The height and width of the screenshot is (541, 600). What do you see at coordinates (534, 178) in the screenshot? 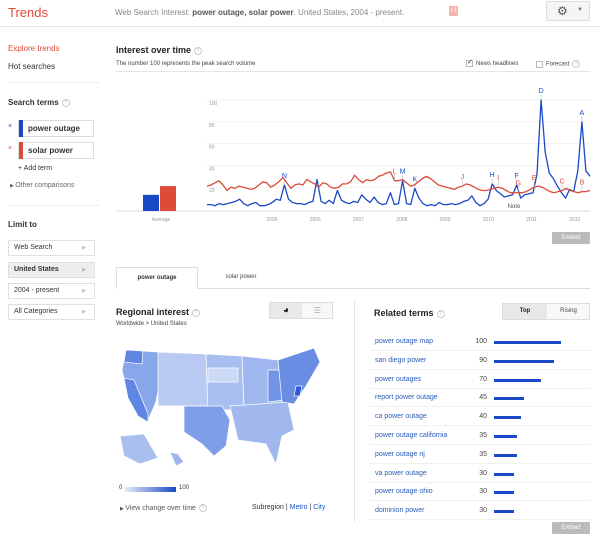
I see `news-annotation-E: E` at bounding box center [534, 178].